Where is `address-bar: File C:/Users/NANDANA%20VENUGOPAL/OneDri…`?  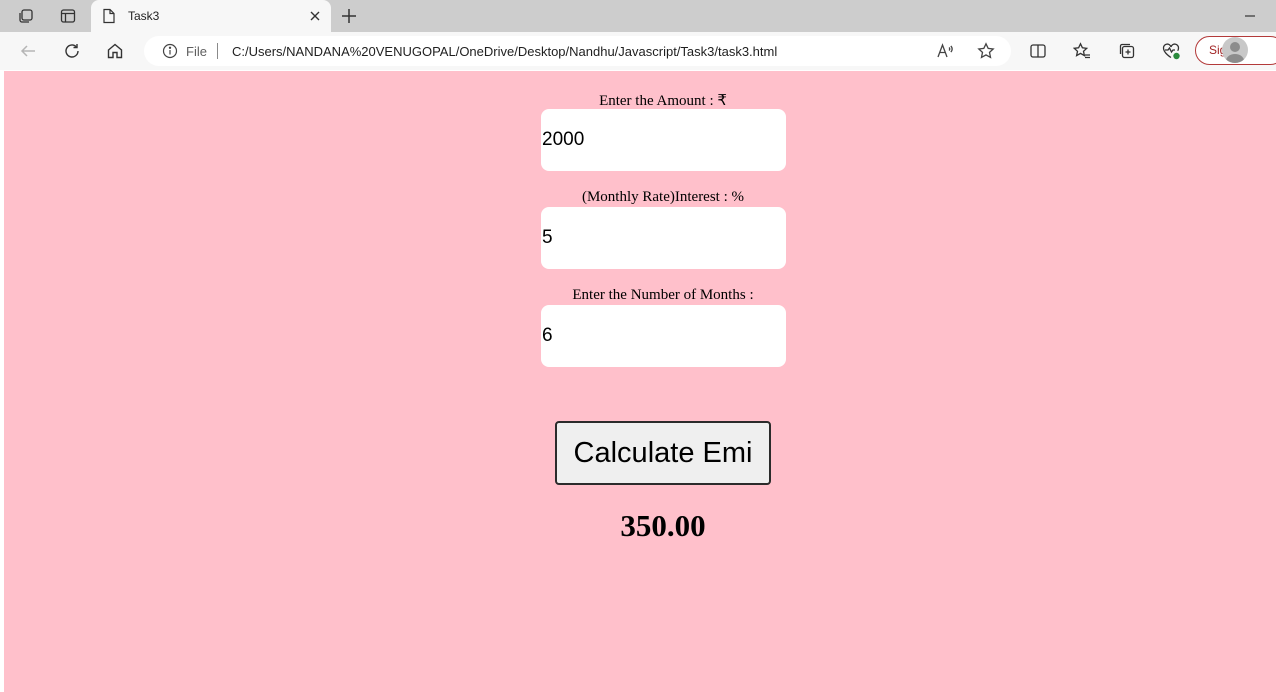
address-bar: File C:/Users/NANDANA%20VENUGOPAL/OneDri… is located at coordinates (577, 51).